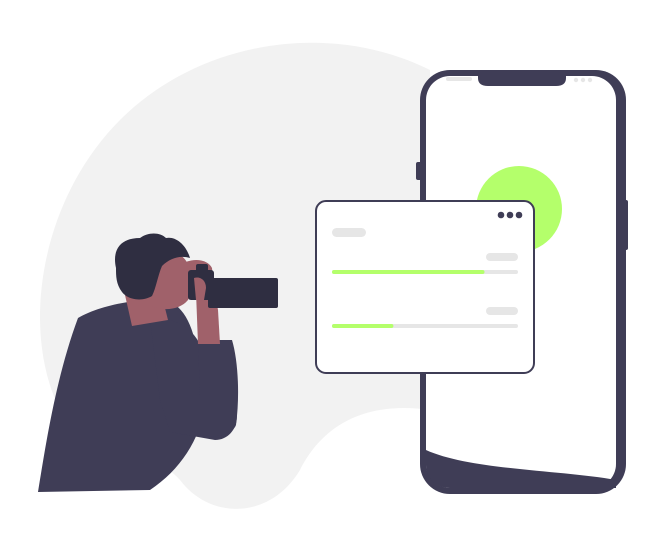 Image resolution: width=662 pixels, height=542 pixels. What do you see at coordinates (349, 232) in the screenshot?
I see `card-title-placeholder` at bounding box center [349, 232].